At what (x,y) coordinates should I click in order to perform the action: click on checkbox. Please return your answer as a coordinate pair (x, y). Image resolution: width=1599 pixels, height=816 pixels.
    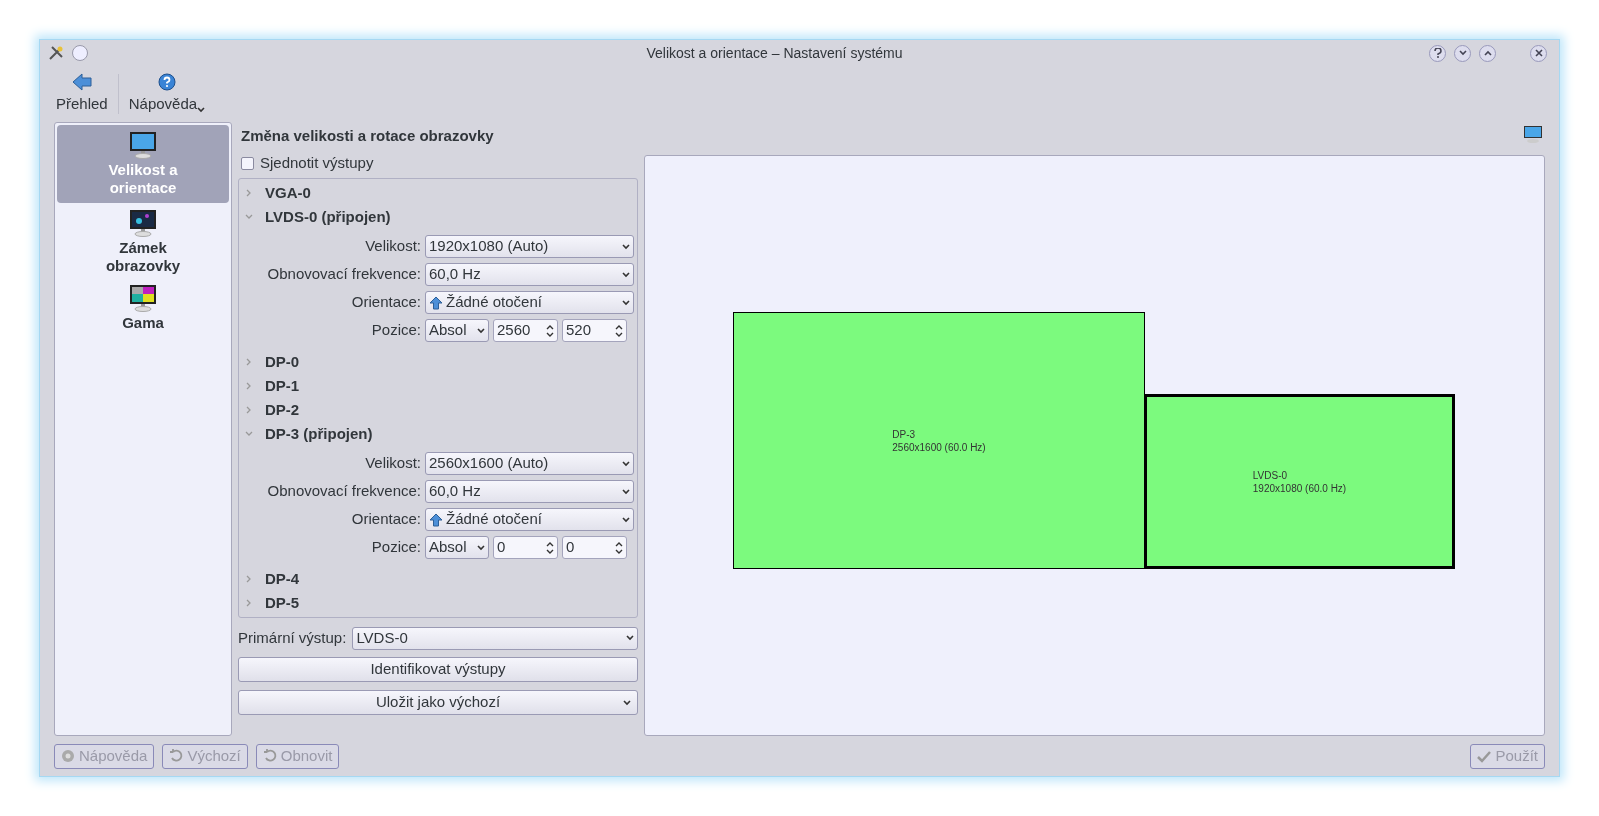
    Looking at the image, I should click on (247, 163).